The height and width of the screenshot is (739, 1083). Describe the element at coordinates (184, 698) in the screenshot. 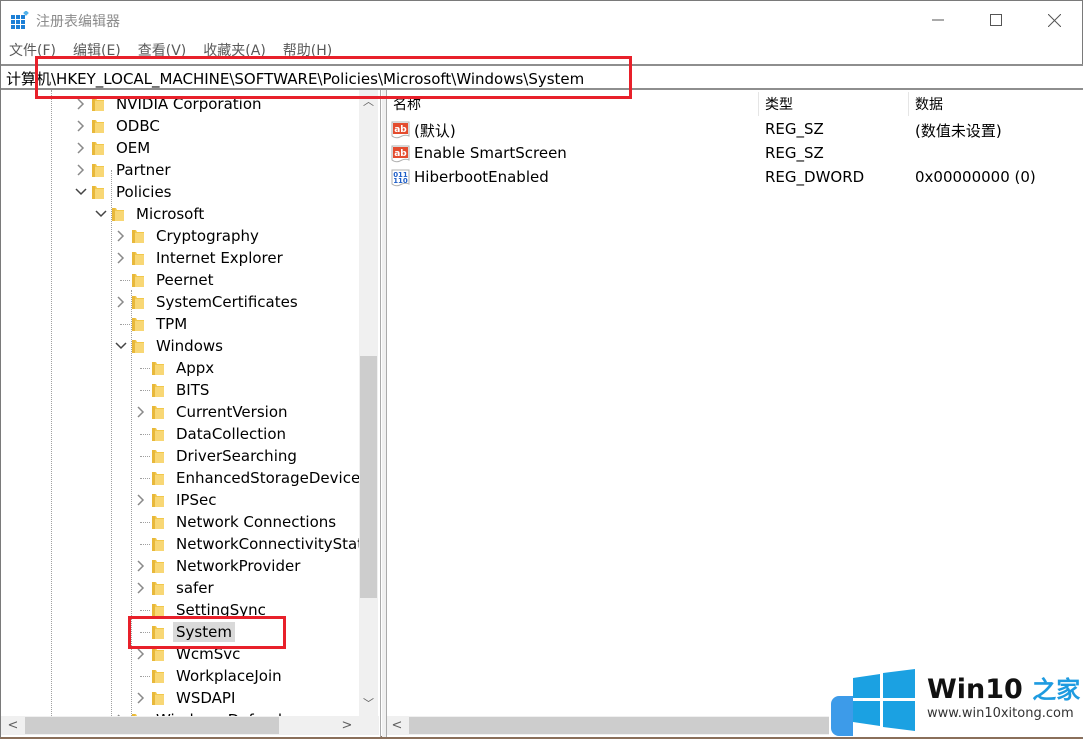

I see `tree-item: WSDAPI` at that location.